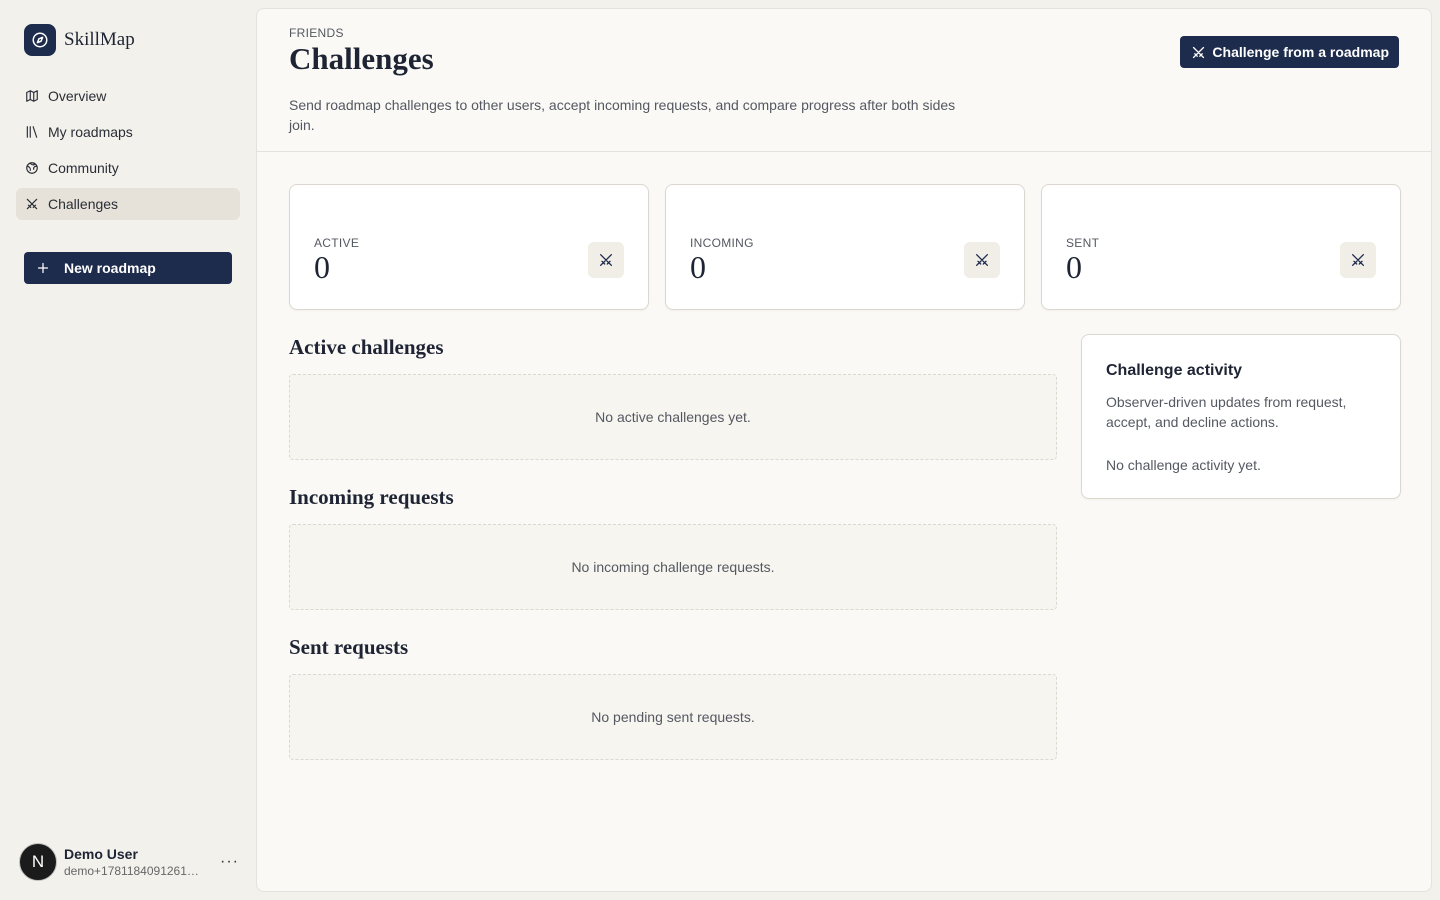 This screenshot has height=900, width=1440. I want to click on compass-icon, so click(40, 40).